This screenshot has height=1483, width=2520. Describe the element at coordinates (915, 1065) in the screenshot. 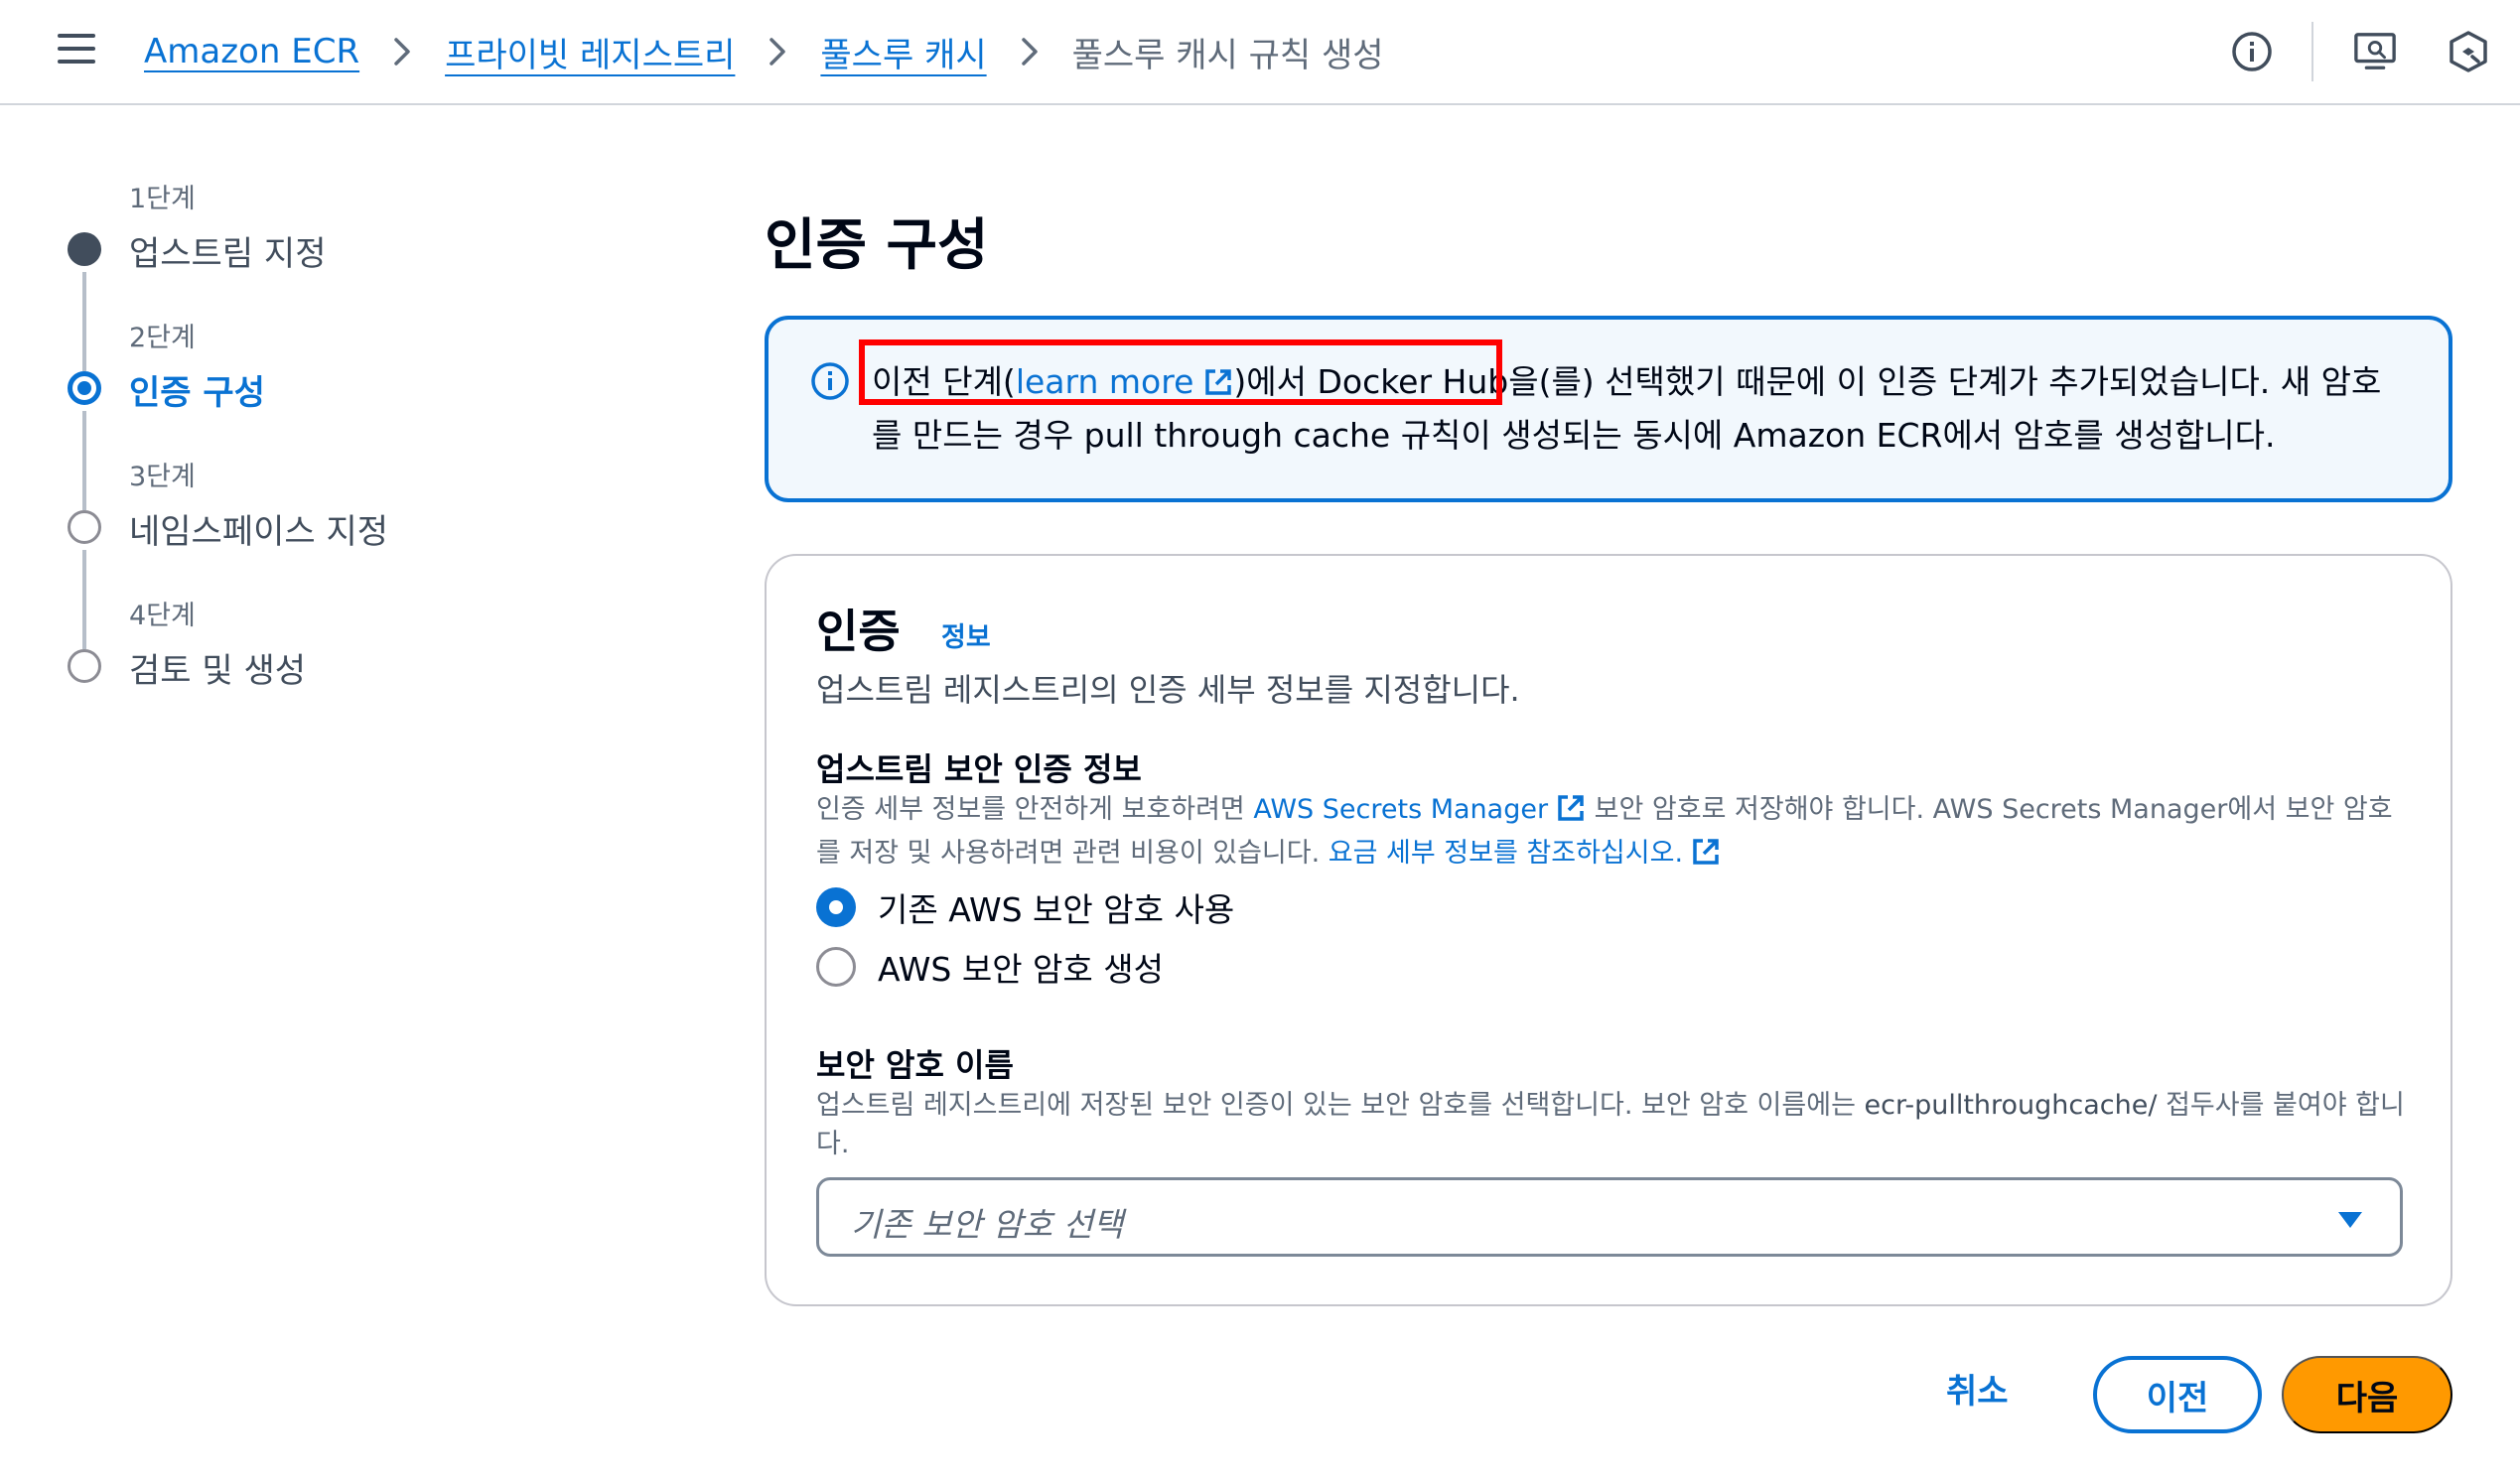

I see `secret-name-label: 보안 암호 이름` at that location.